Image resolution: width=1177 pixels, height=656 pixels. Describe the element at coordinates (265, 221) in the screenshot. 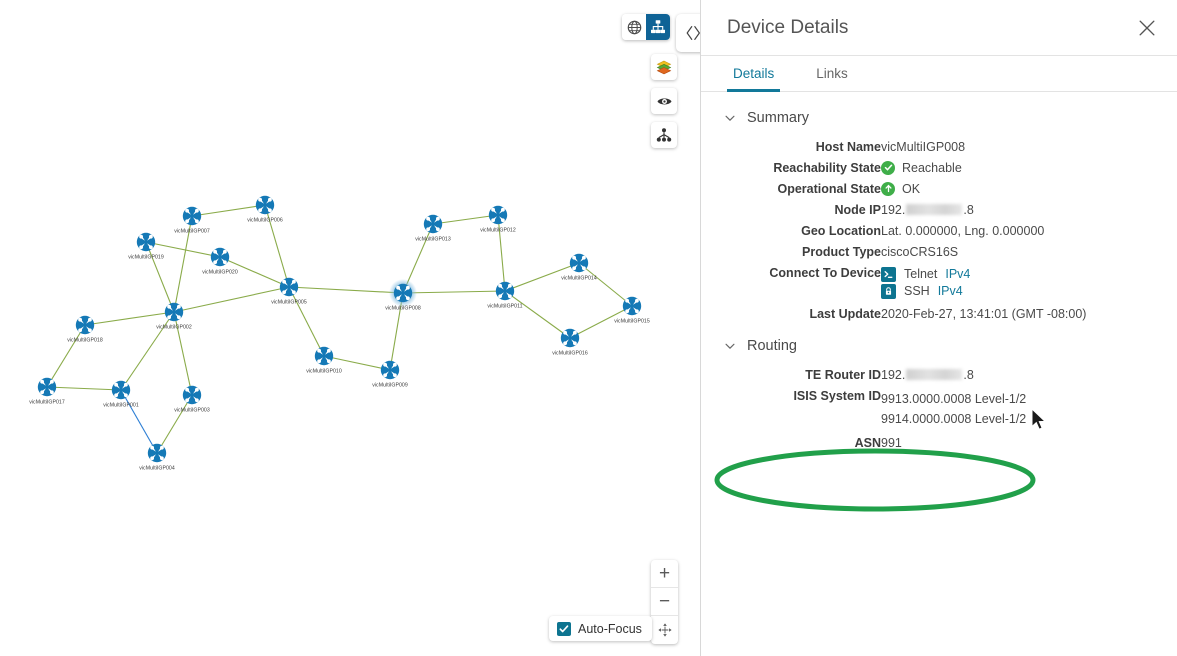

I see `topology-node-label: vicMultiIGP006` at that location.